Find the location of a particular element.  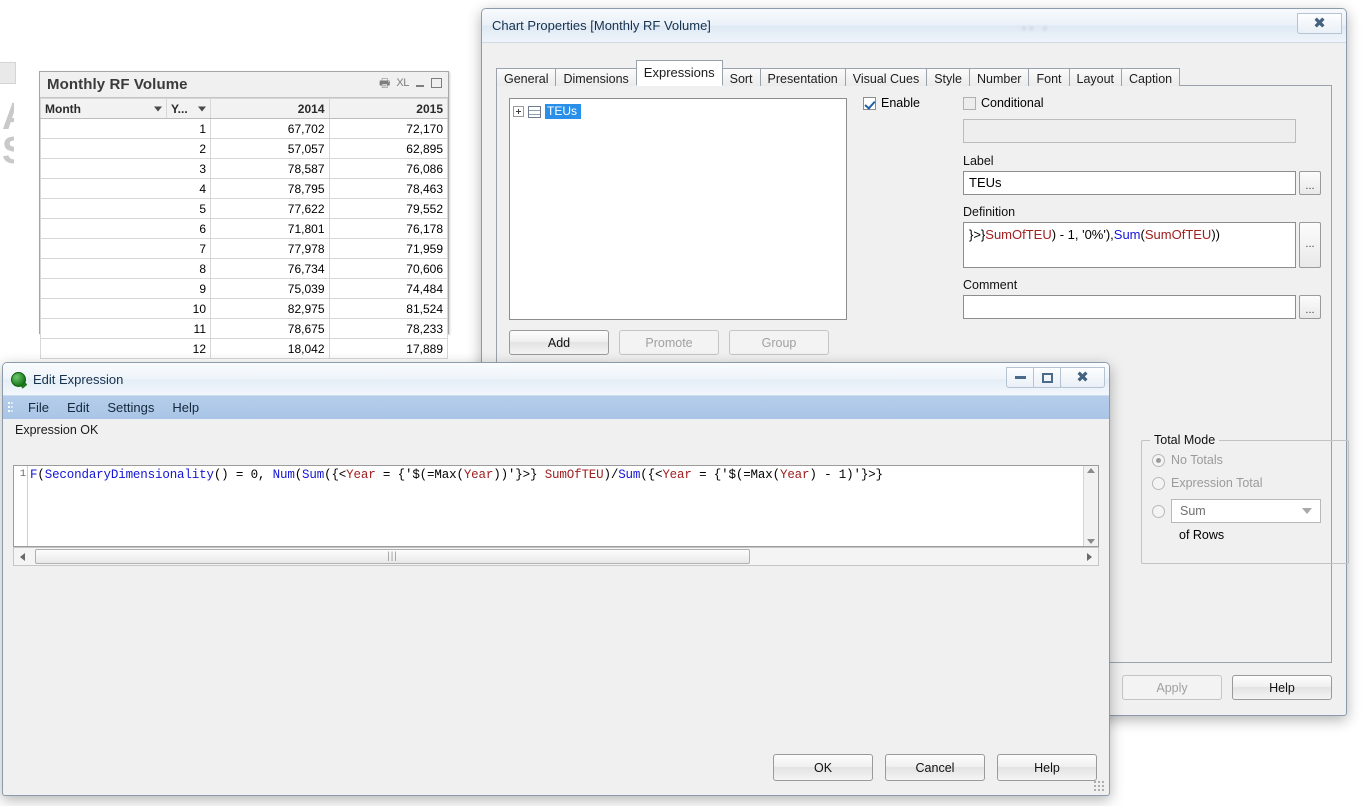

table-row: 12 18,042 17,889 is located at coordinates (244, 348).